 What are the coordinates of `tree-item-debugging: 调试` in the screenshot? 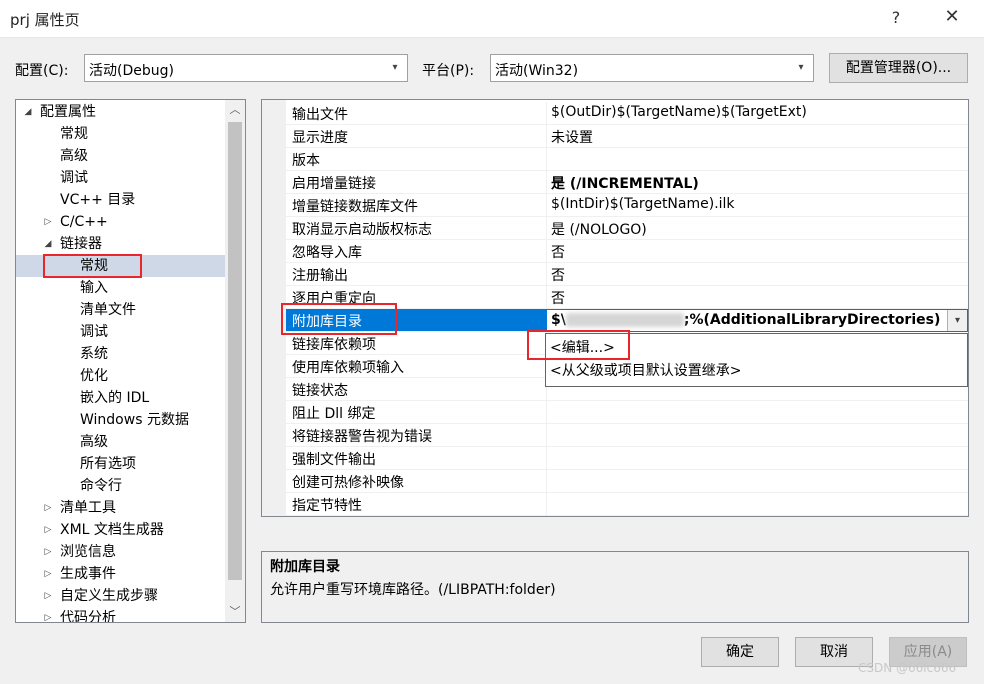 It's located at (74, 178).